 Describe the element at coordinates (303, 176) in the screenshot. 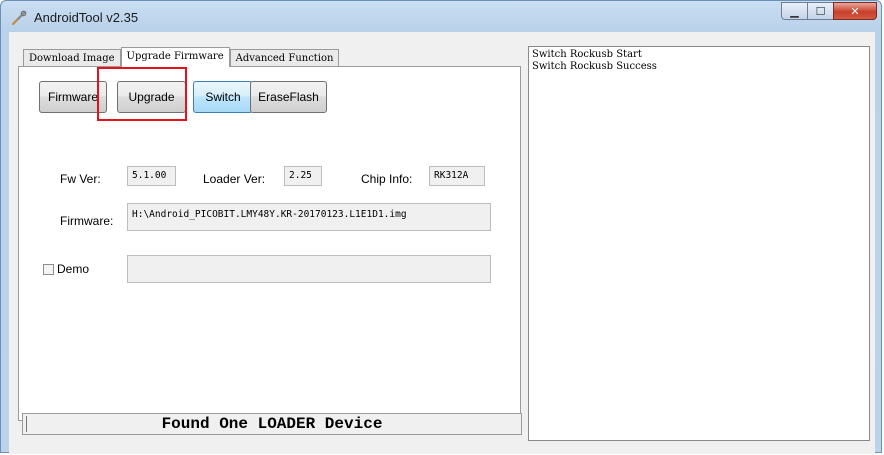

I see `loader-ver-field: 2.25` at that location.